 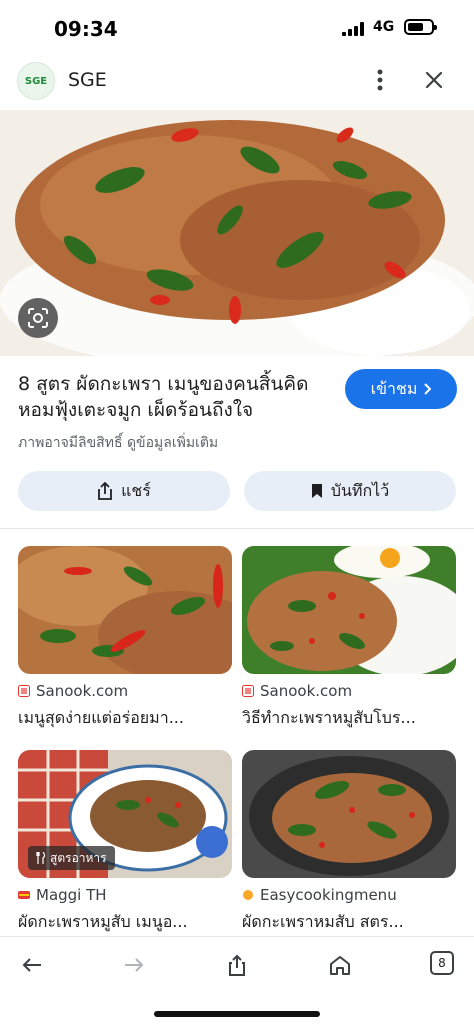 What do you see at coordinates (384, 27) in the screenshot?
I see `network-type: 4G` at bounding box center [384, 27].